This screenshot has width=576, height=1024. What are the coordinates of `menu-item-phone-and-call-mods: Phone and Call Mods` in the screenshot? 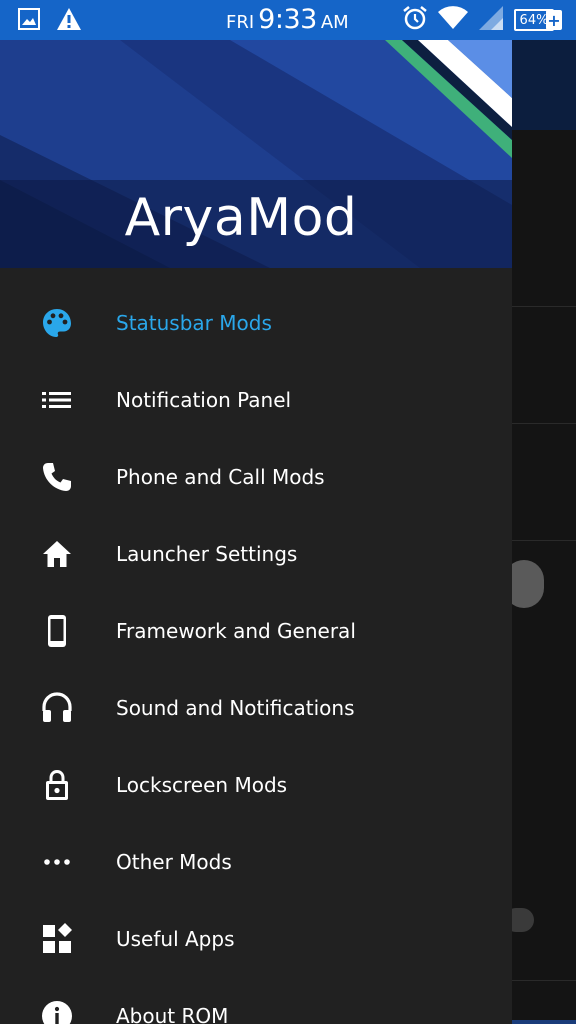 It's located at (256, 476).